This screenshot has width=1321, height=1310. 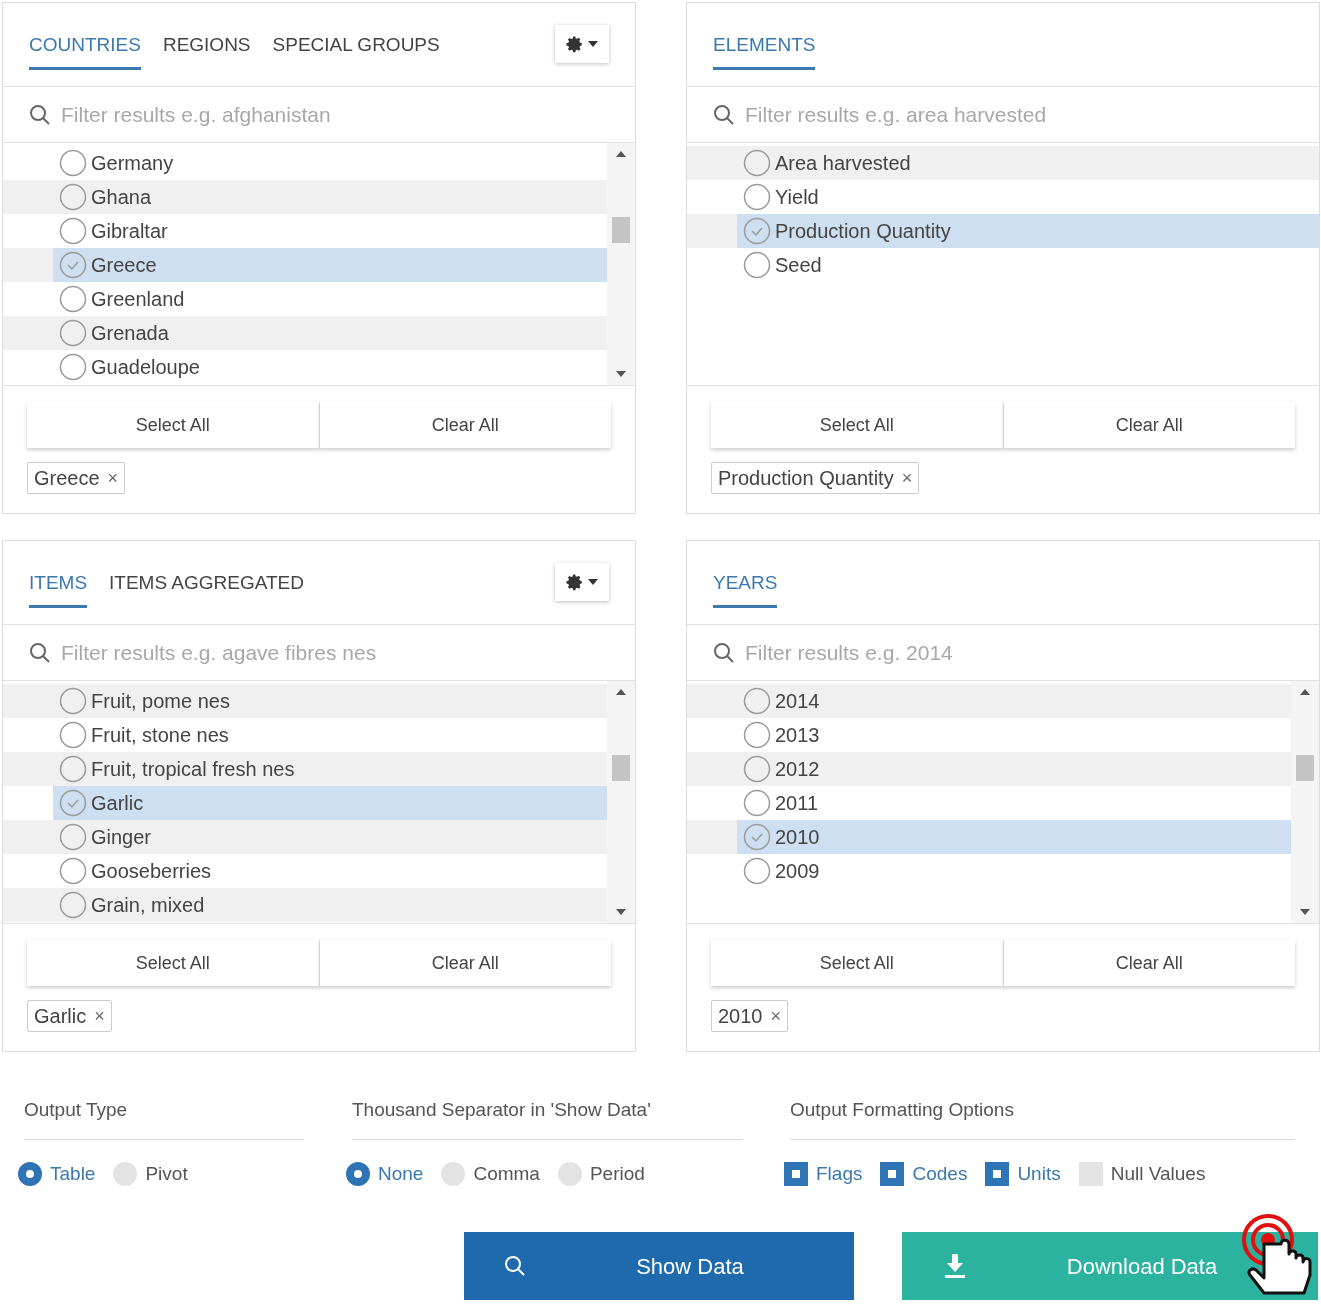 I want to click on radio-option: None, so click(x=385, y=1173).